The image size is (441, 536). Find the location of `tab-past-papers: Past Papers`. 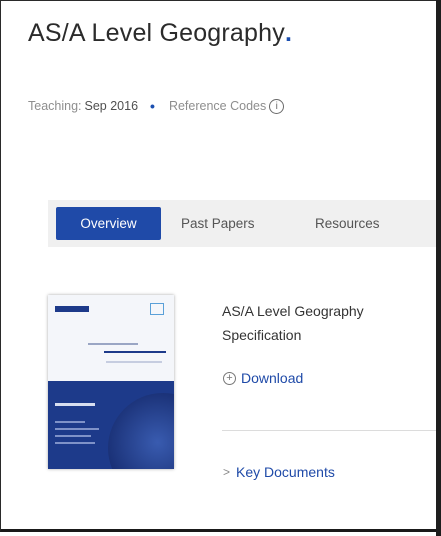

tab-past-papers: Past Papers is located at coordinates (218, 223).